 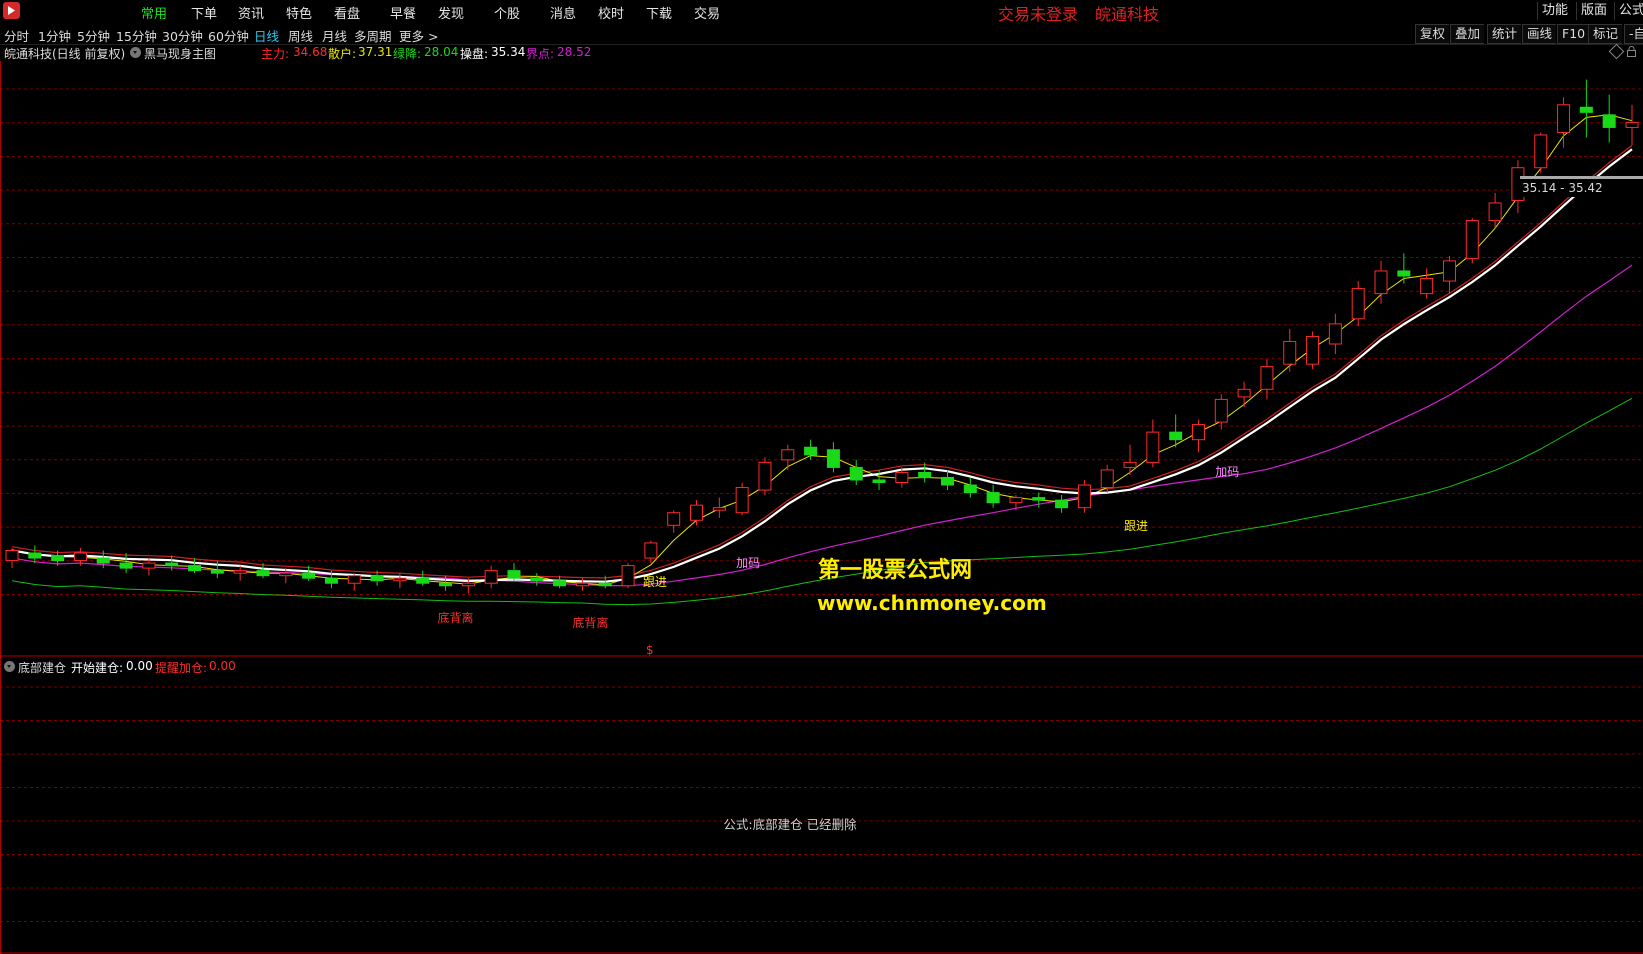 I want to click on menu-item-tese: 特色, so click(x=299, y=12).